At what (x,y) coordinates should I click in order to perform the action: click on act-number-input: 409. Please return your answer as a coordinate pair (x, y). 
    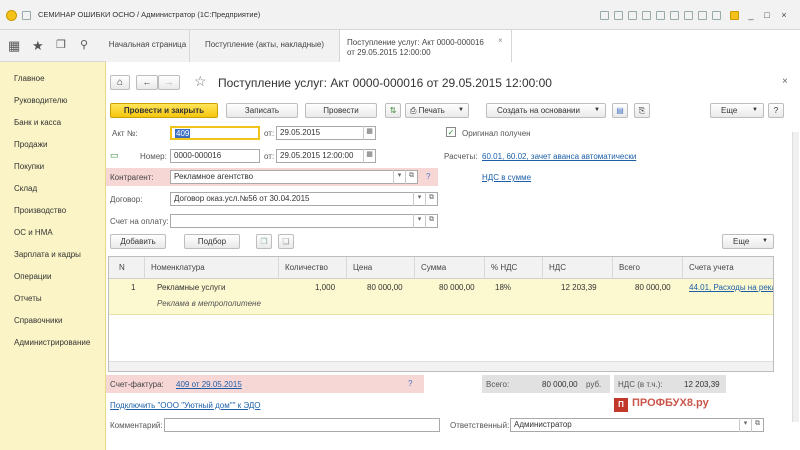
    Looking at the image, I should click on (215, 133).